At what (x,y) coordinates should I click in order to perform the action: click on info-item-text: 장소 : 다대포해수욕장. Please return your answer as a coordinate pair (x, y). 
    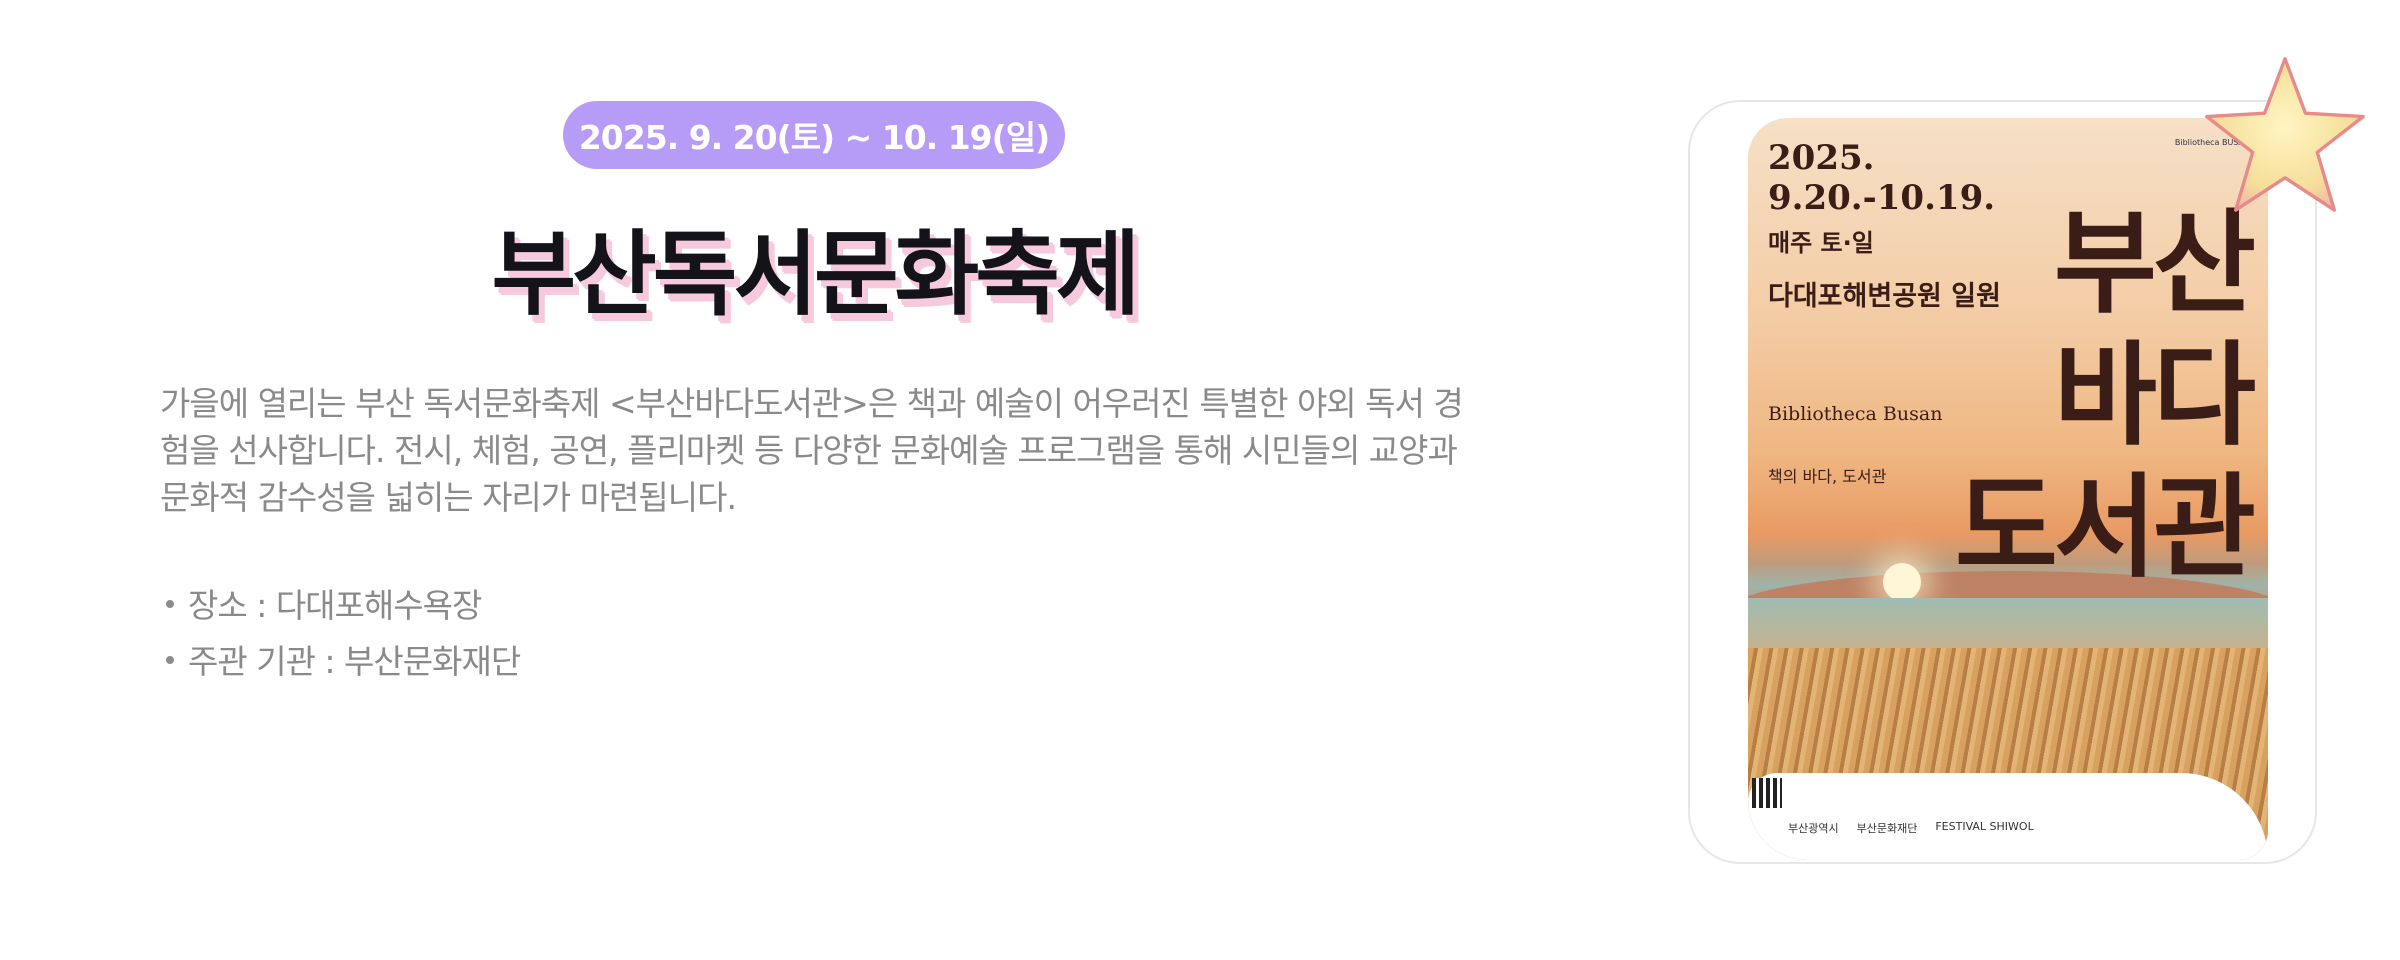
    Looking at the image, I should click on (335, 605).